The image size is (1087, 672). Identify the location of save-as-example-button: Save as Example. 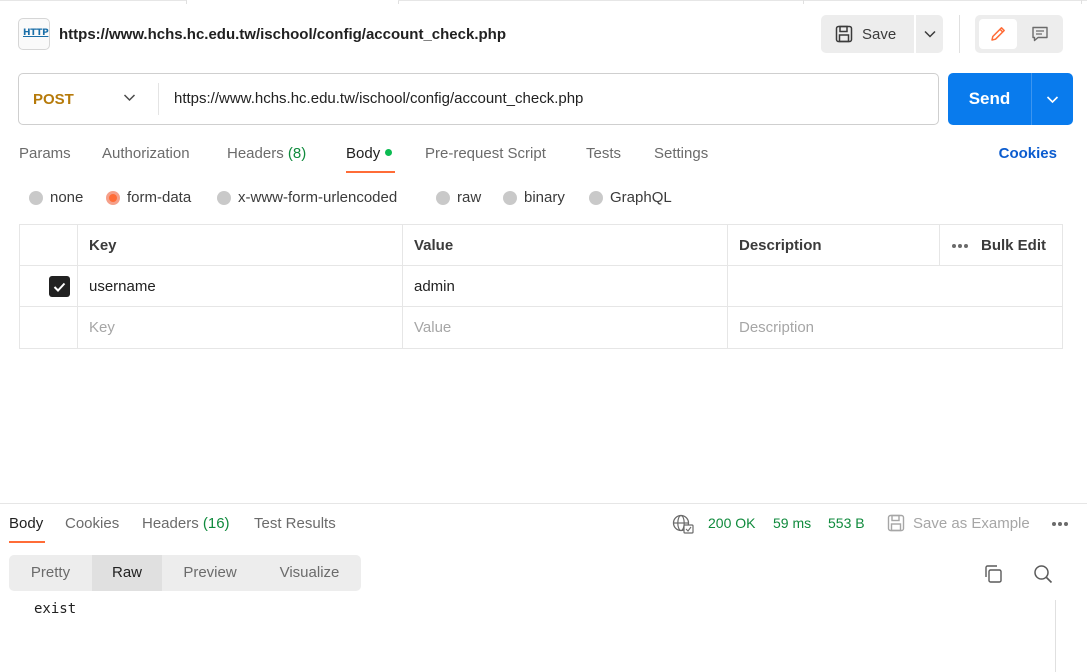
(958, 523).